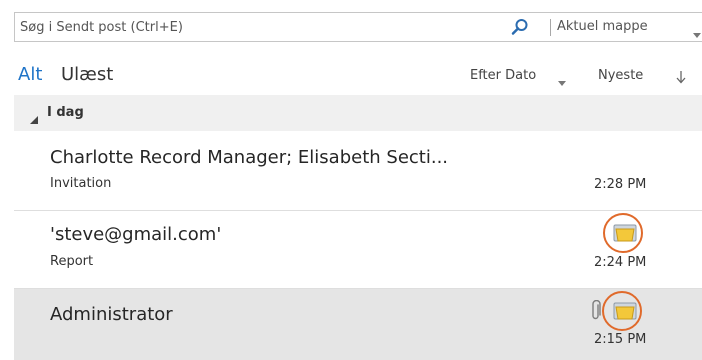 The height and width of the screenshot is (360, 702). What do you see at coordinates (620, 262) in the screenshot?
I see `message-time: 2:24 PM` at bounding box center [620, 262].